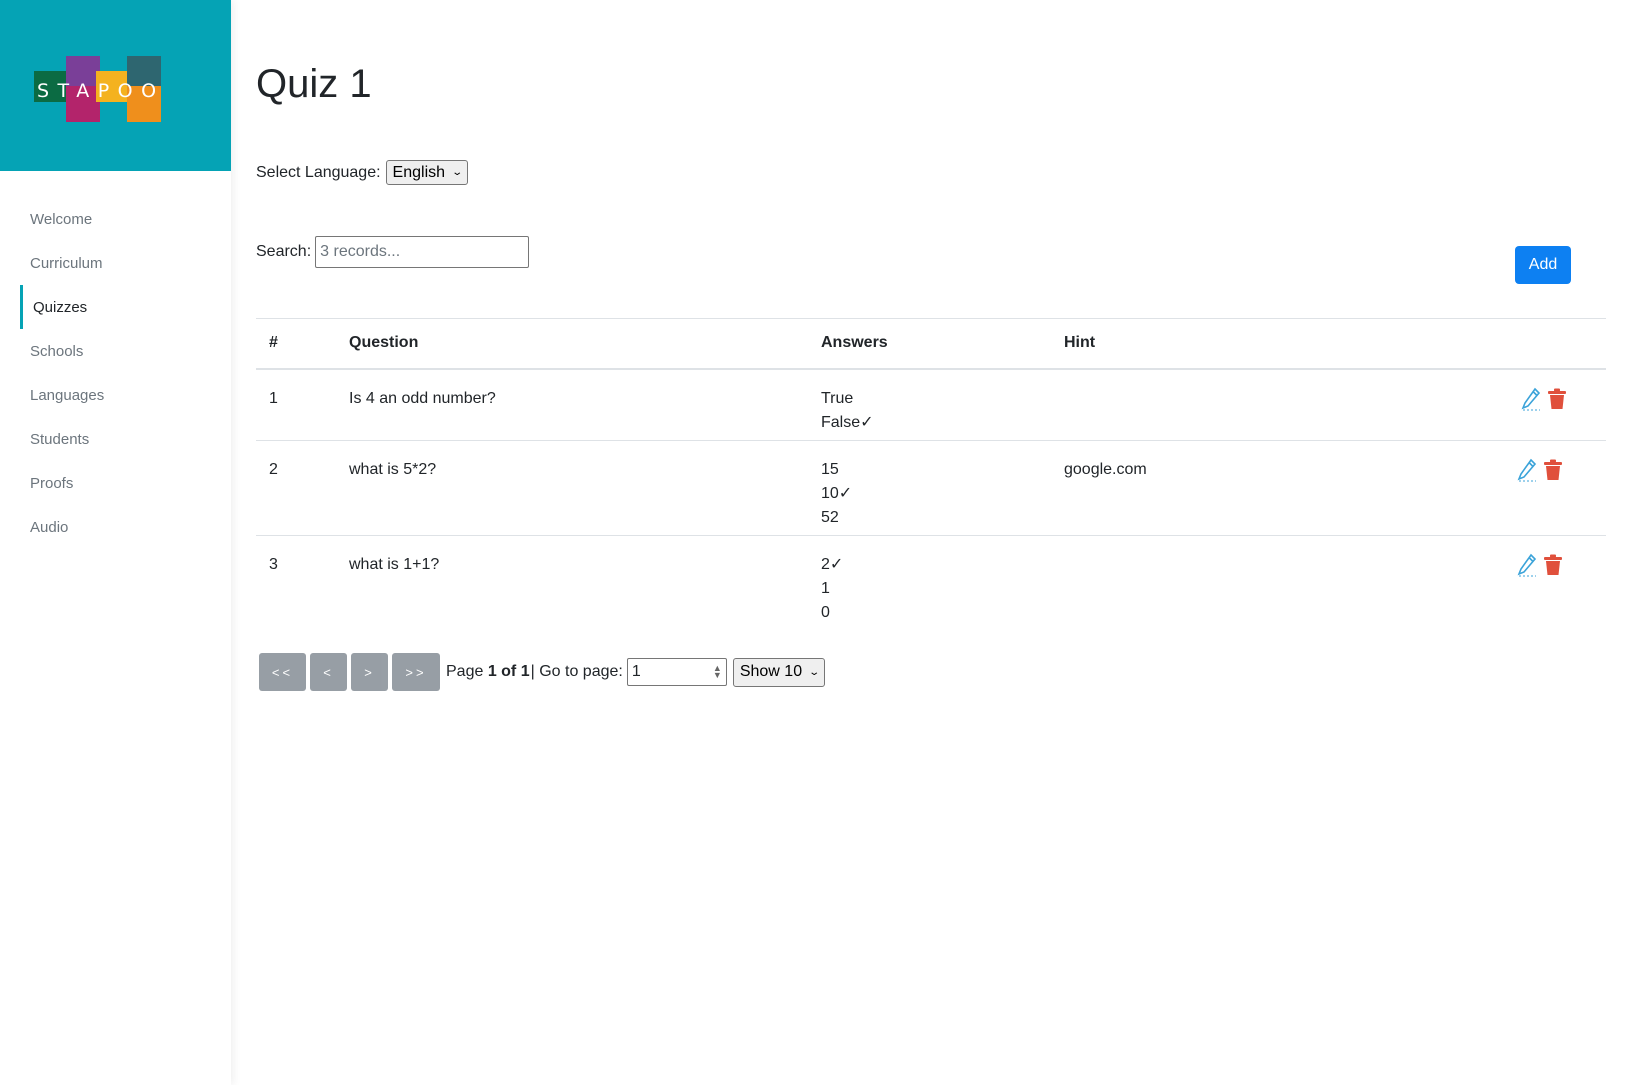  Describe the element at coordinates (830, 469) in the screenshot. I see `answer-item: 15` at that location.